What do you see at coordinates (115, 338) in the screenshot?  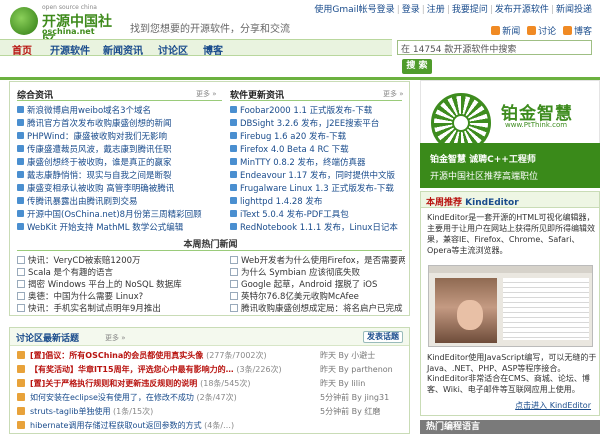 I see `forum-more-link: 更多 »` at bounding box center [115, 338].